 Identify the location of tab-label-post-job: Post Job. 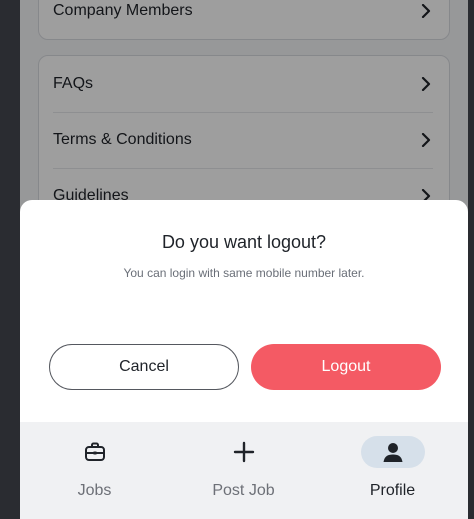
(243, 490).